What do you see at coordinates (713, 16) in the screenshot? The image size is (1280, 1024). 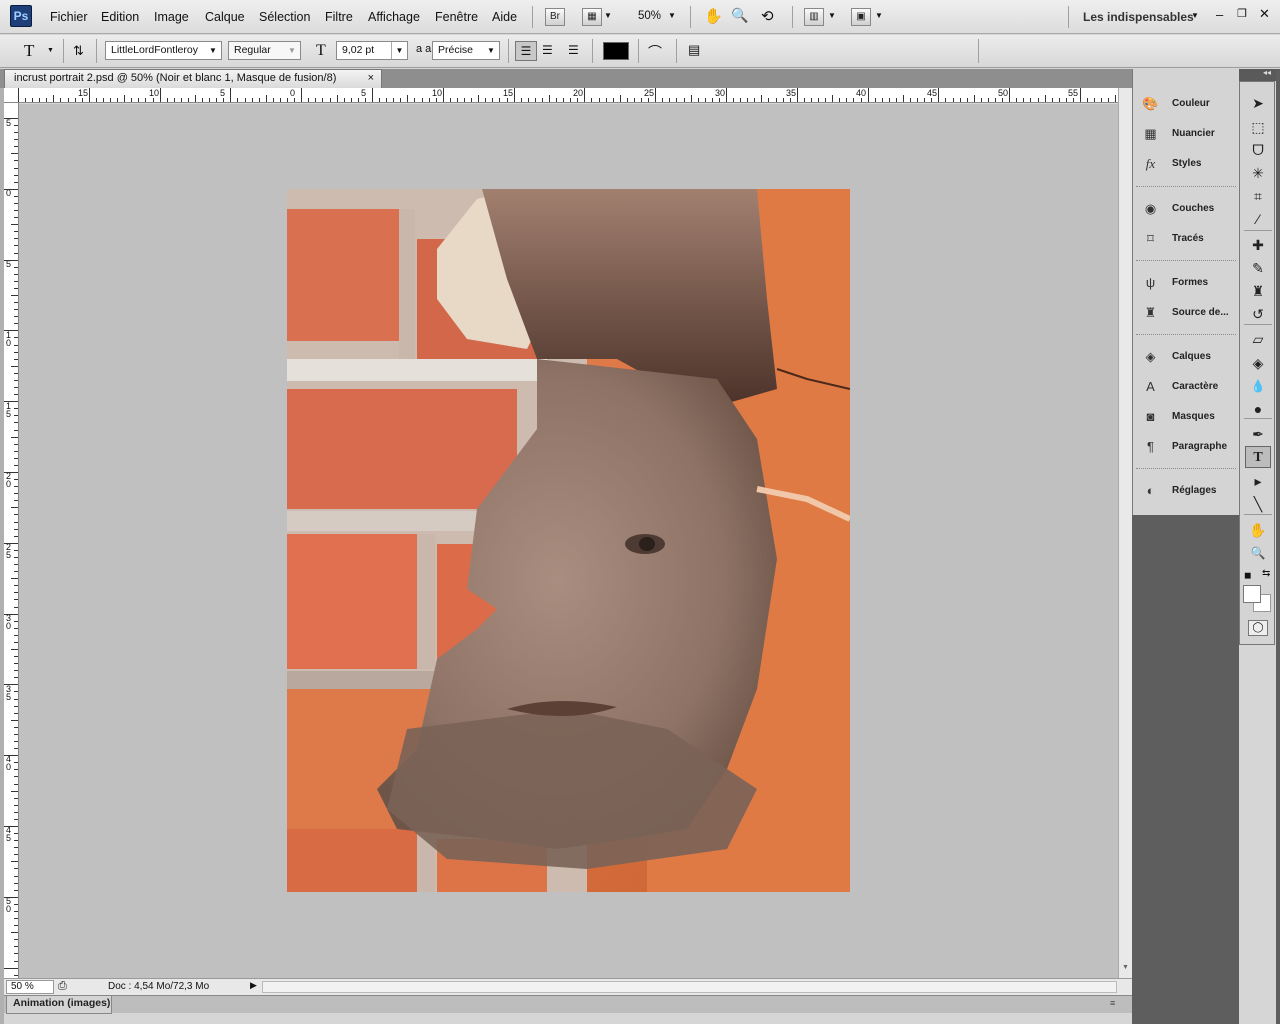 I see `hand-icon: ✋` at bounding box center [713, 16].